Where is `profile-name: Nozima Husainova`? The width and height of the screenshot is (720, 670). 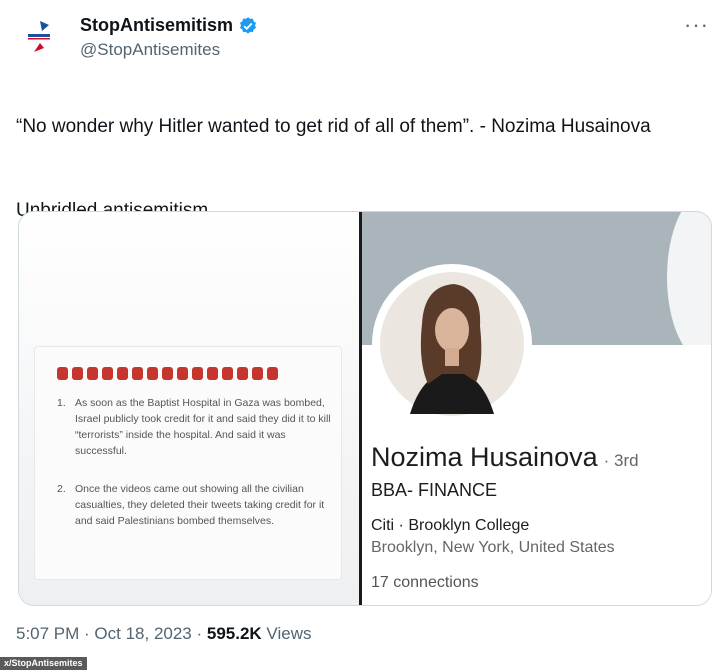 profile-name: Nozima Husainova is located at coordinates (484, 457).